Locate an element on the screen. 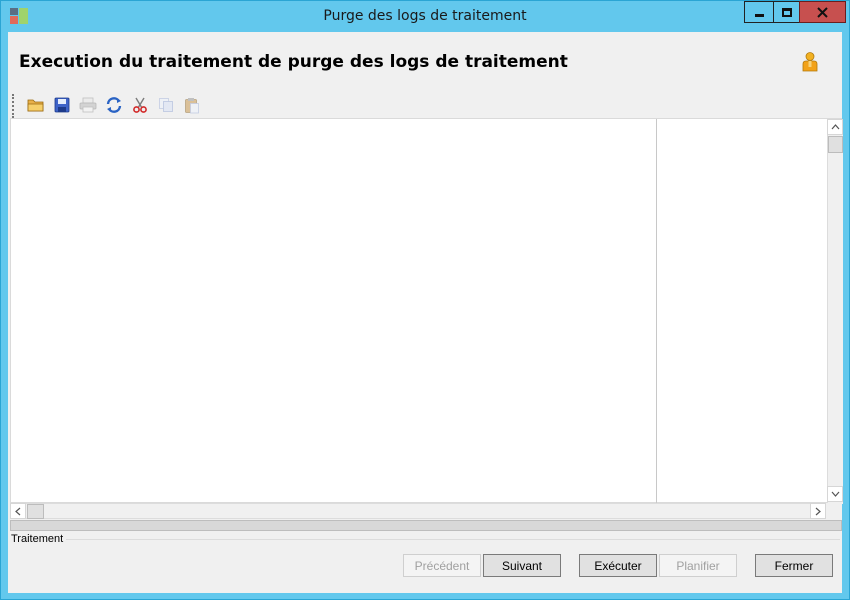 The height and width of the screenshot is (600, 850). print-button is located at coordinates (88, 105).